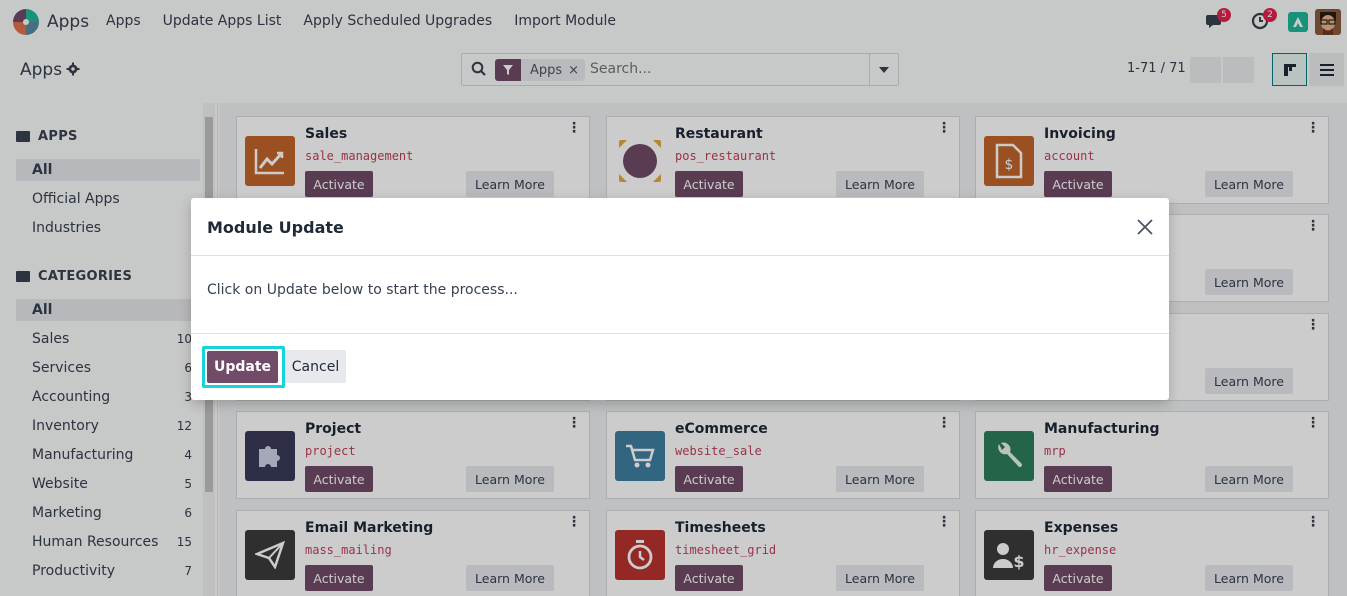 The image size is (1347, 596). What do you see at coordinates (315, 366) in the screenshot?
I see `cancel-button: Cancel` at bounding box center [315, 366].